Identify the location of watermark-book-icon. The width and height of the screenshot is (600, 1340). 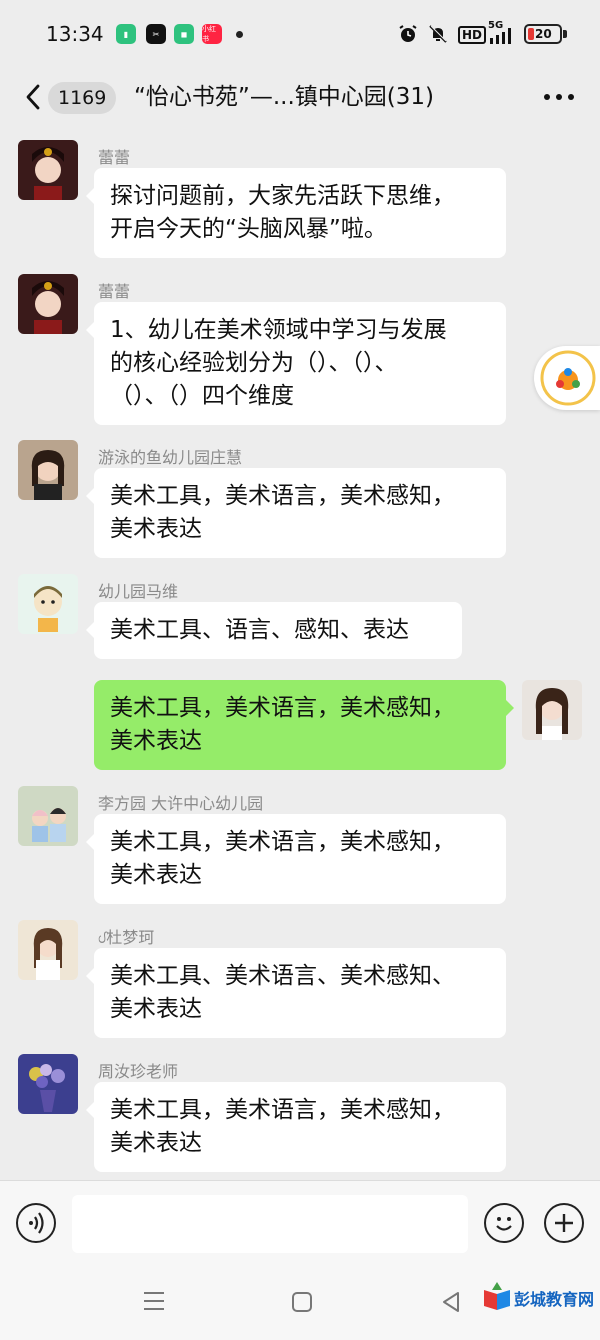
(497, 1296).